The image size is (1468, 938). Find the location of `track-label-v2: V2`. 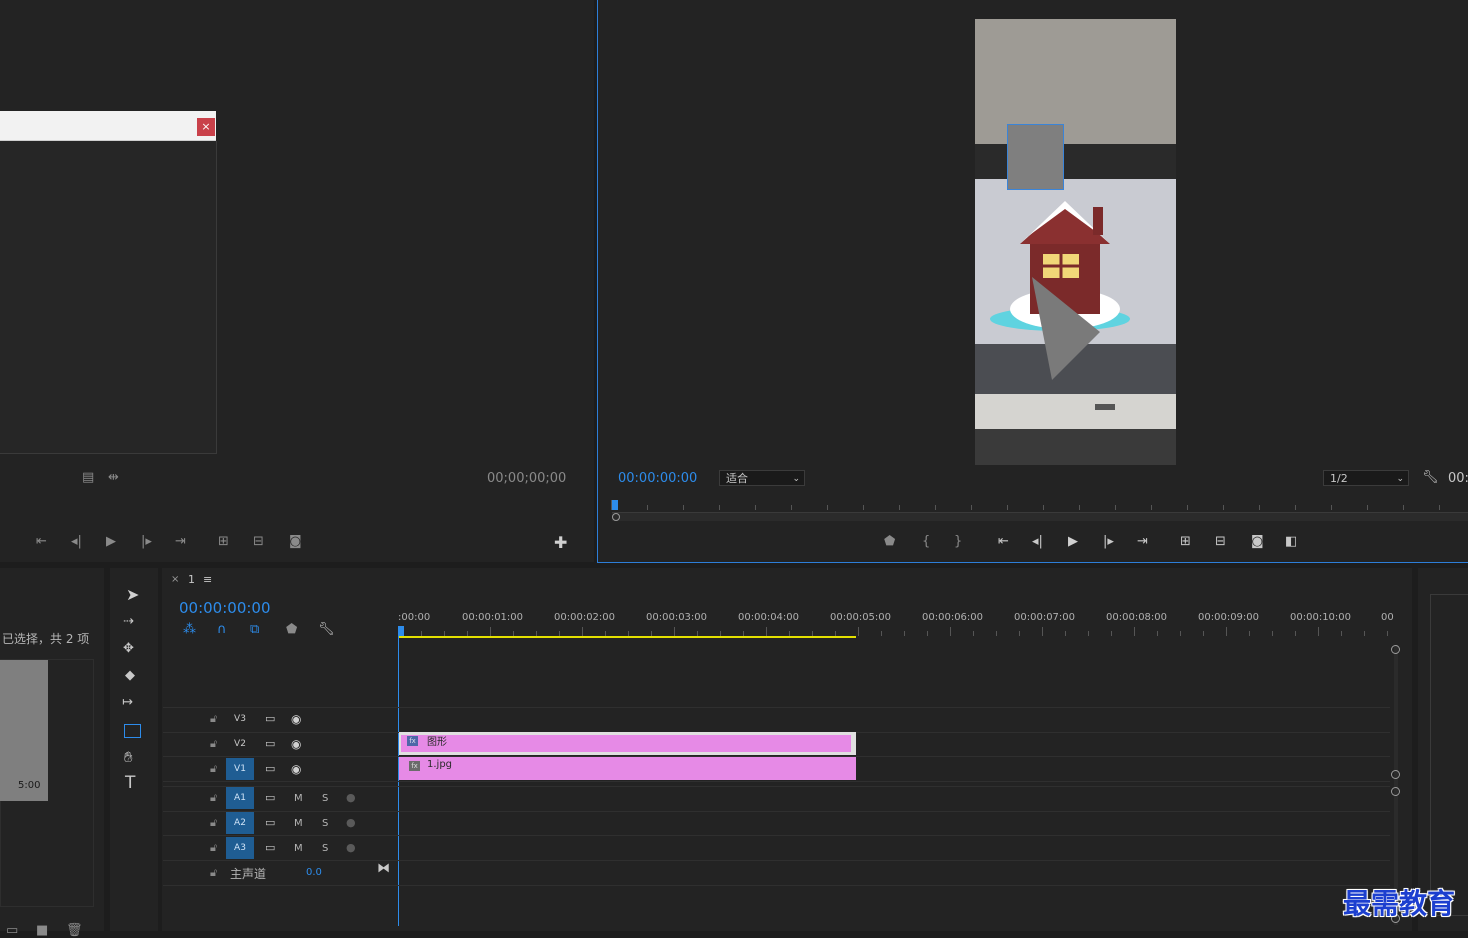

track-label-v2: V2 is located at coordinates (240, 744).